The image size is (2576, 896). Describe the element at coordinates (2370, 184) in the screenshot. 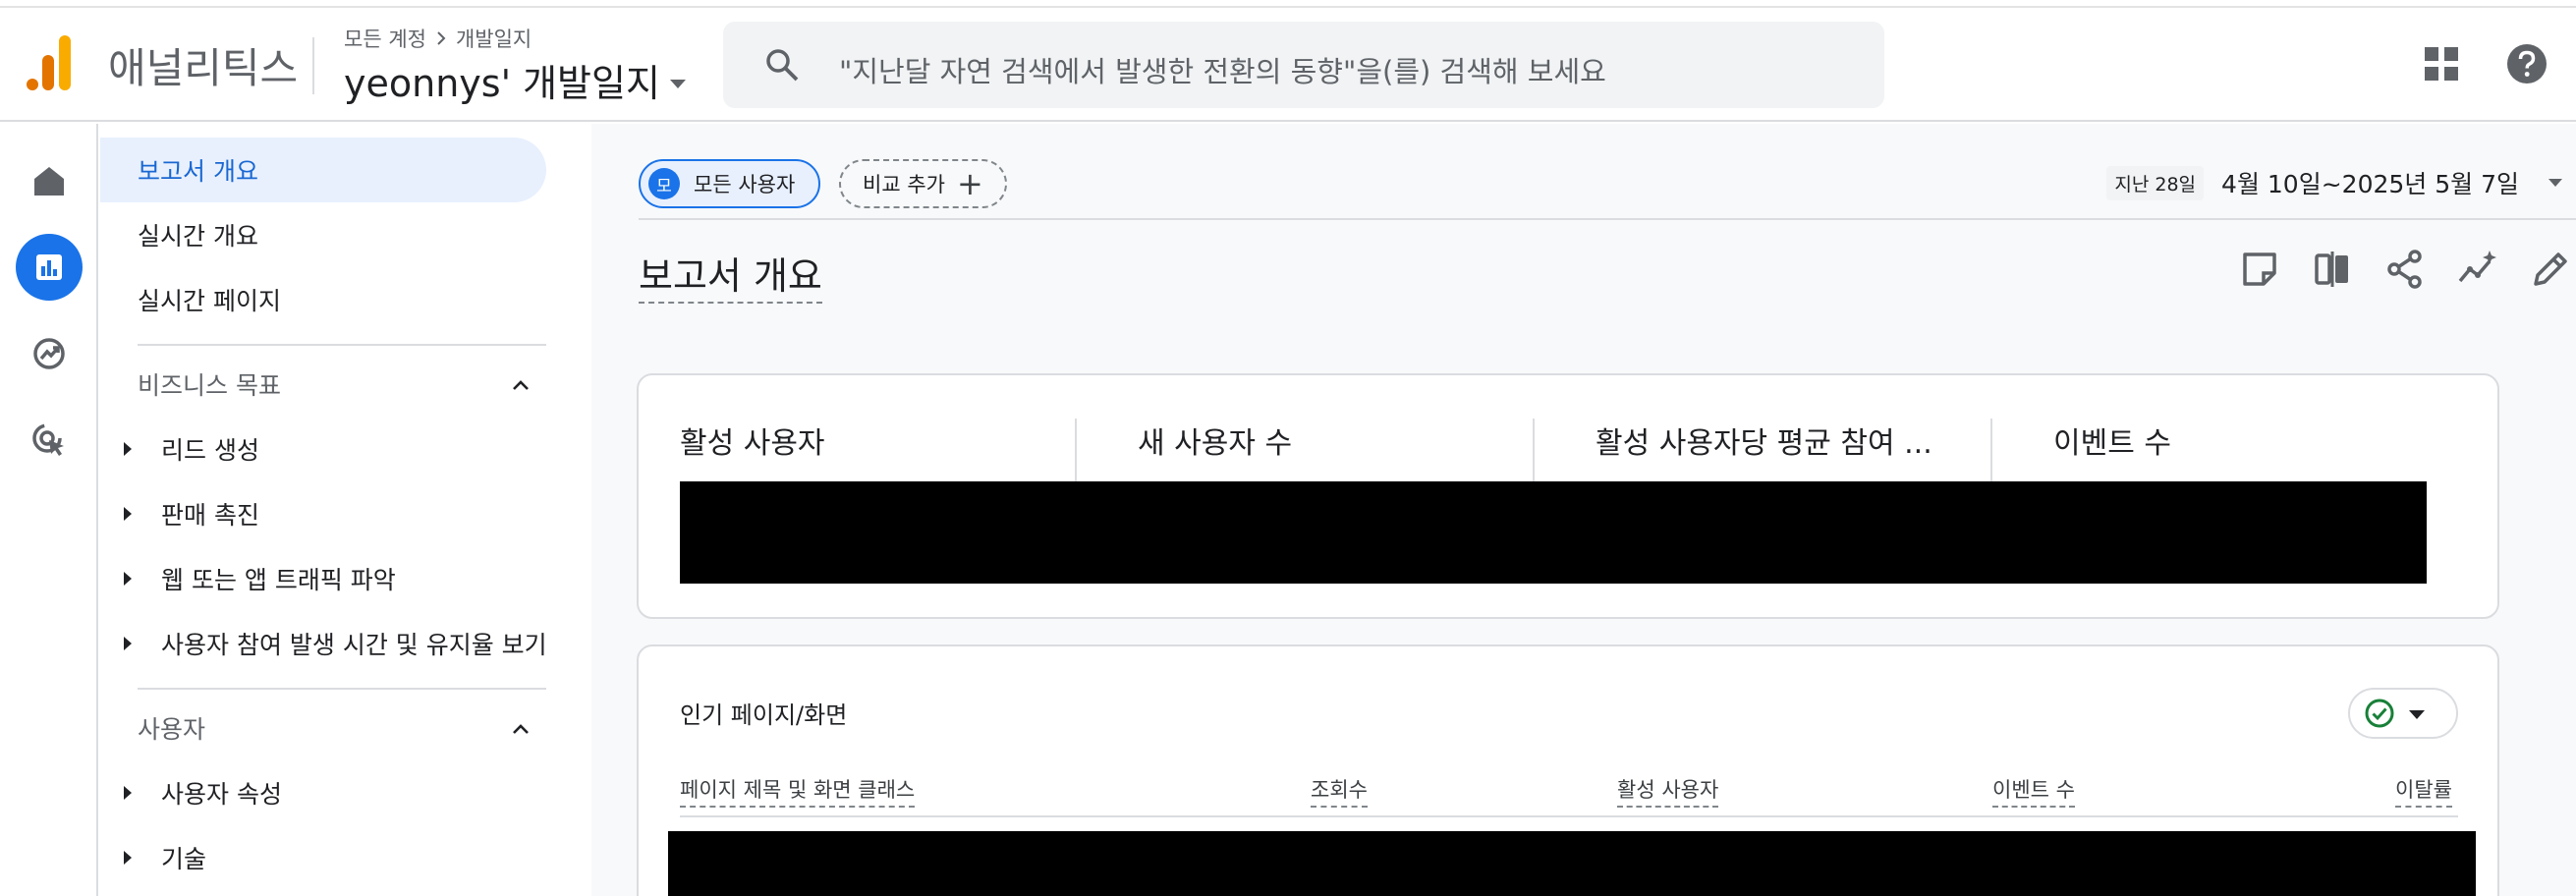

I see `date-range-text: 4월 10일~2025년 5월 7일` at that location.